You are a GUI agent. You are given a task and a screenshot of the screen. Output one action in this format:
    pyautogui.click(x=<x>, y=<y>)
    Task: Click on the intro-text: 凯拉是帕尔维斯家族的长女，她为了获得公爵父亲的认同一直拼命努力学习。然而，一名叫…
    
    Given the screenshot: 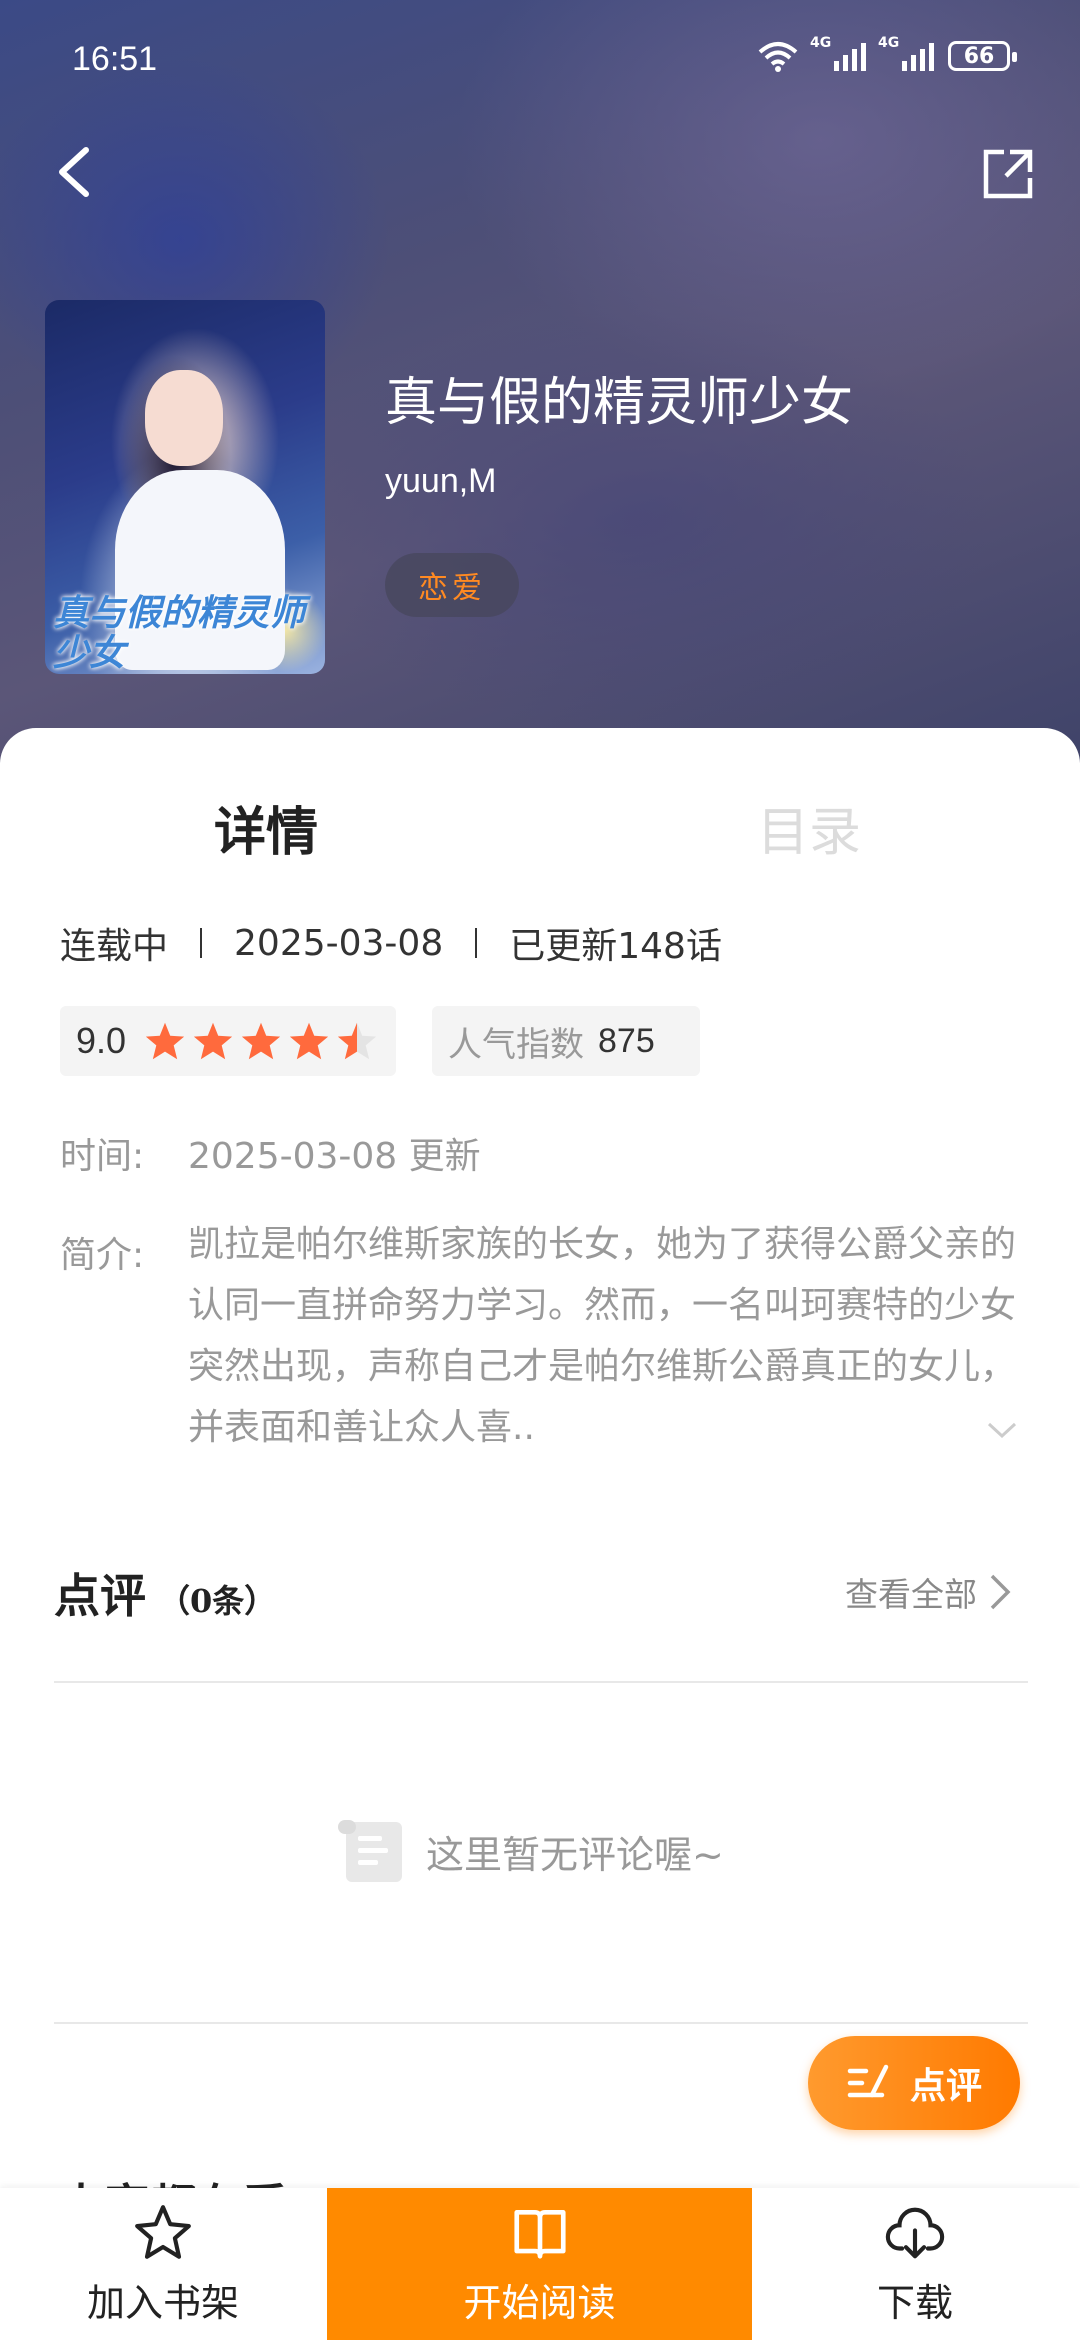 What is the action you would take?
    pyautogui.click(x=602, y=1336)
    